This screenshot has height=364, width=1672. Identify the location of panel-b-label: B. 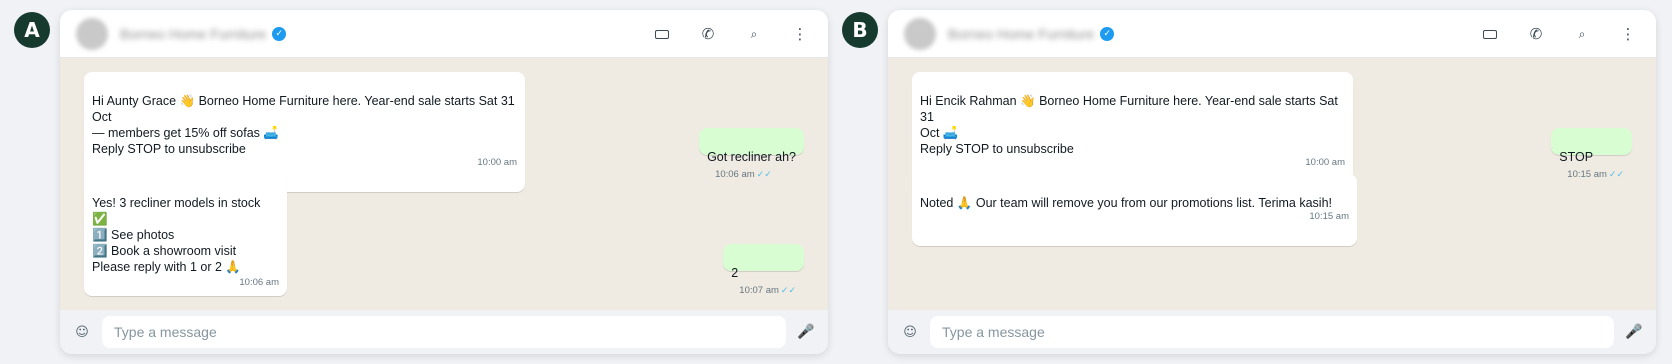
(860, 30).